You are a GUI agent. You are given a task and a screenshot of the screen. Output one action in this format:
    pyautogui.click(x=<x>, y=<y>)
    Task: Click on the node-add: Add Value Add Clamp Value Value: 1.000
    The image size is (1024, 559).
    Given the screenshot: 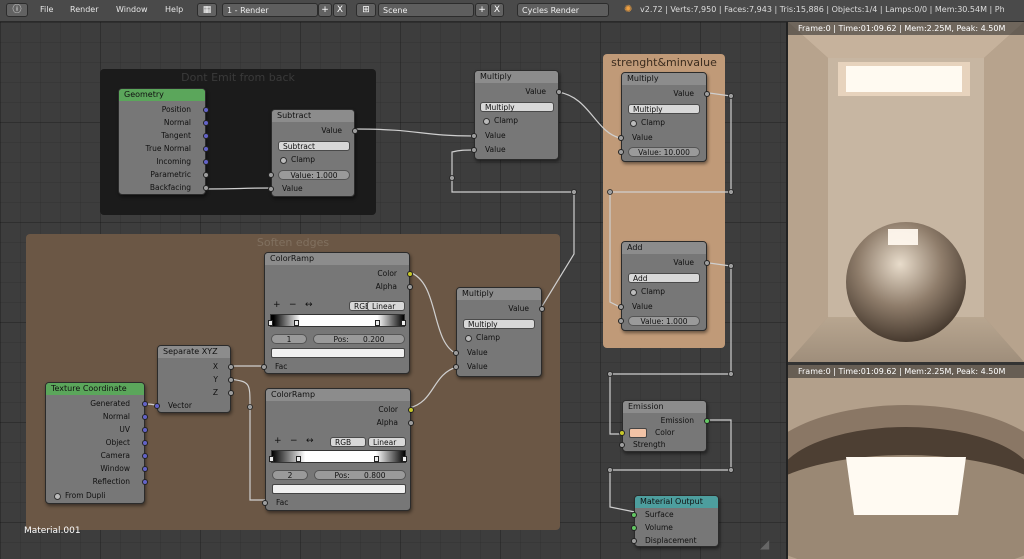 What is the action you would take?
    pyautogui.click(x=664, y=286)
    